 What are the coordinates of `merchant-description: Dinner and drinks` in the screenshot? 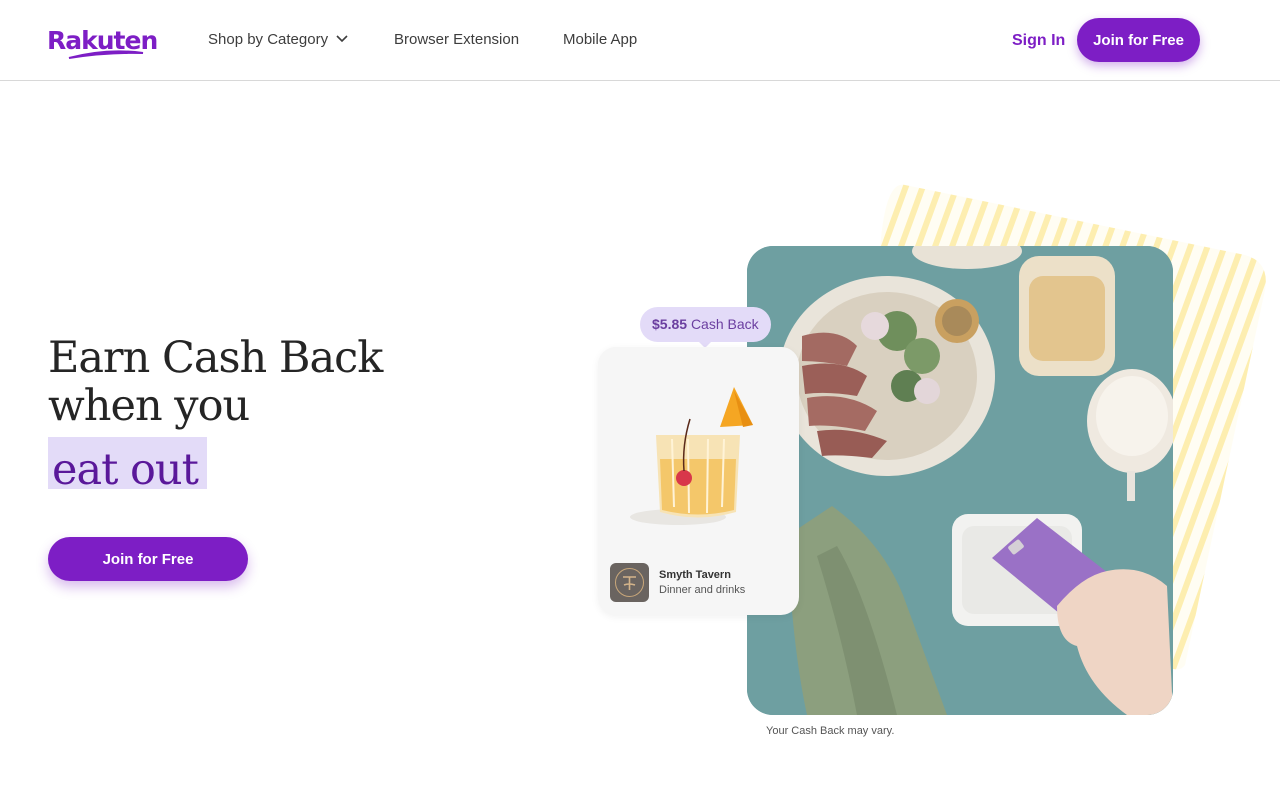 It's located at (702, 590).